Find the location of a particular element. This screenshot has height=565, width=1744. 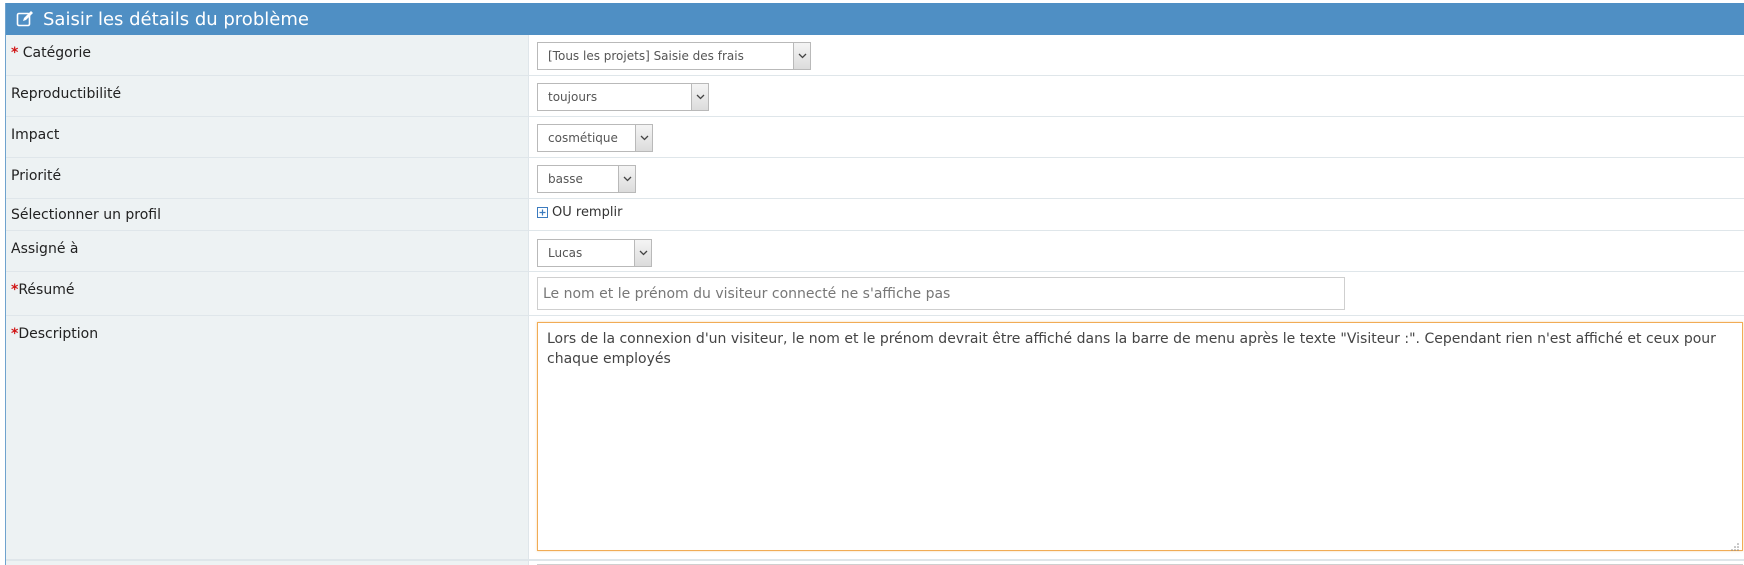

value-cell: toujours is located at coordinates (1137, 96).